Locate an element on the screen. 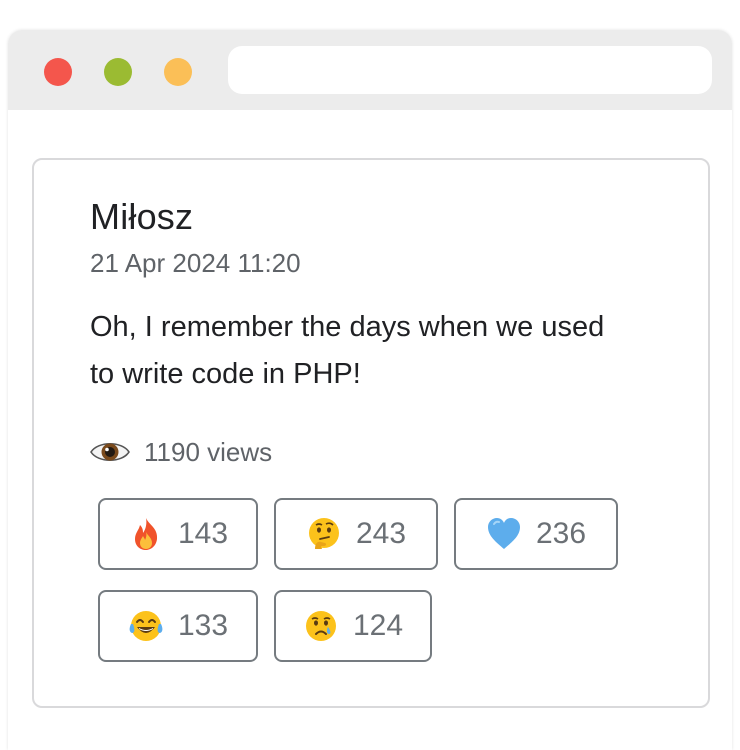 Image resolution: width=740 pixels, height=750 pixels. reaction-button-thinking: 243 is located at coordinates (356, 534).